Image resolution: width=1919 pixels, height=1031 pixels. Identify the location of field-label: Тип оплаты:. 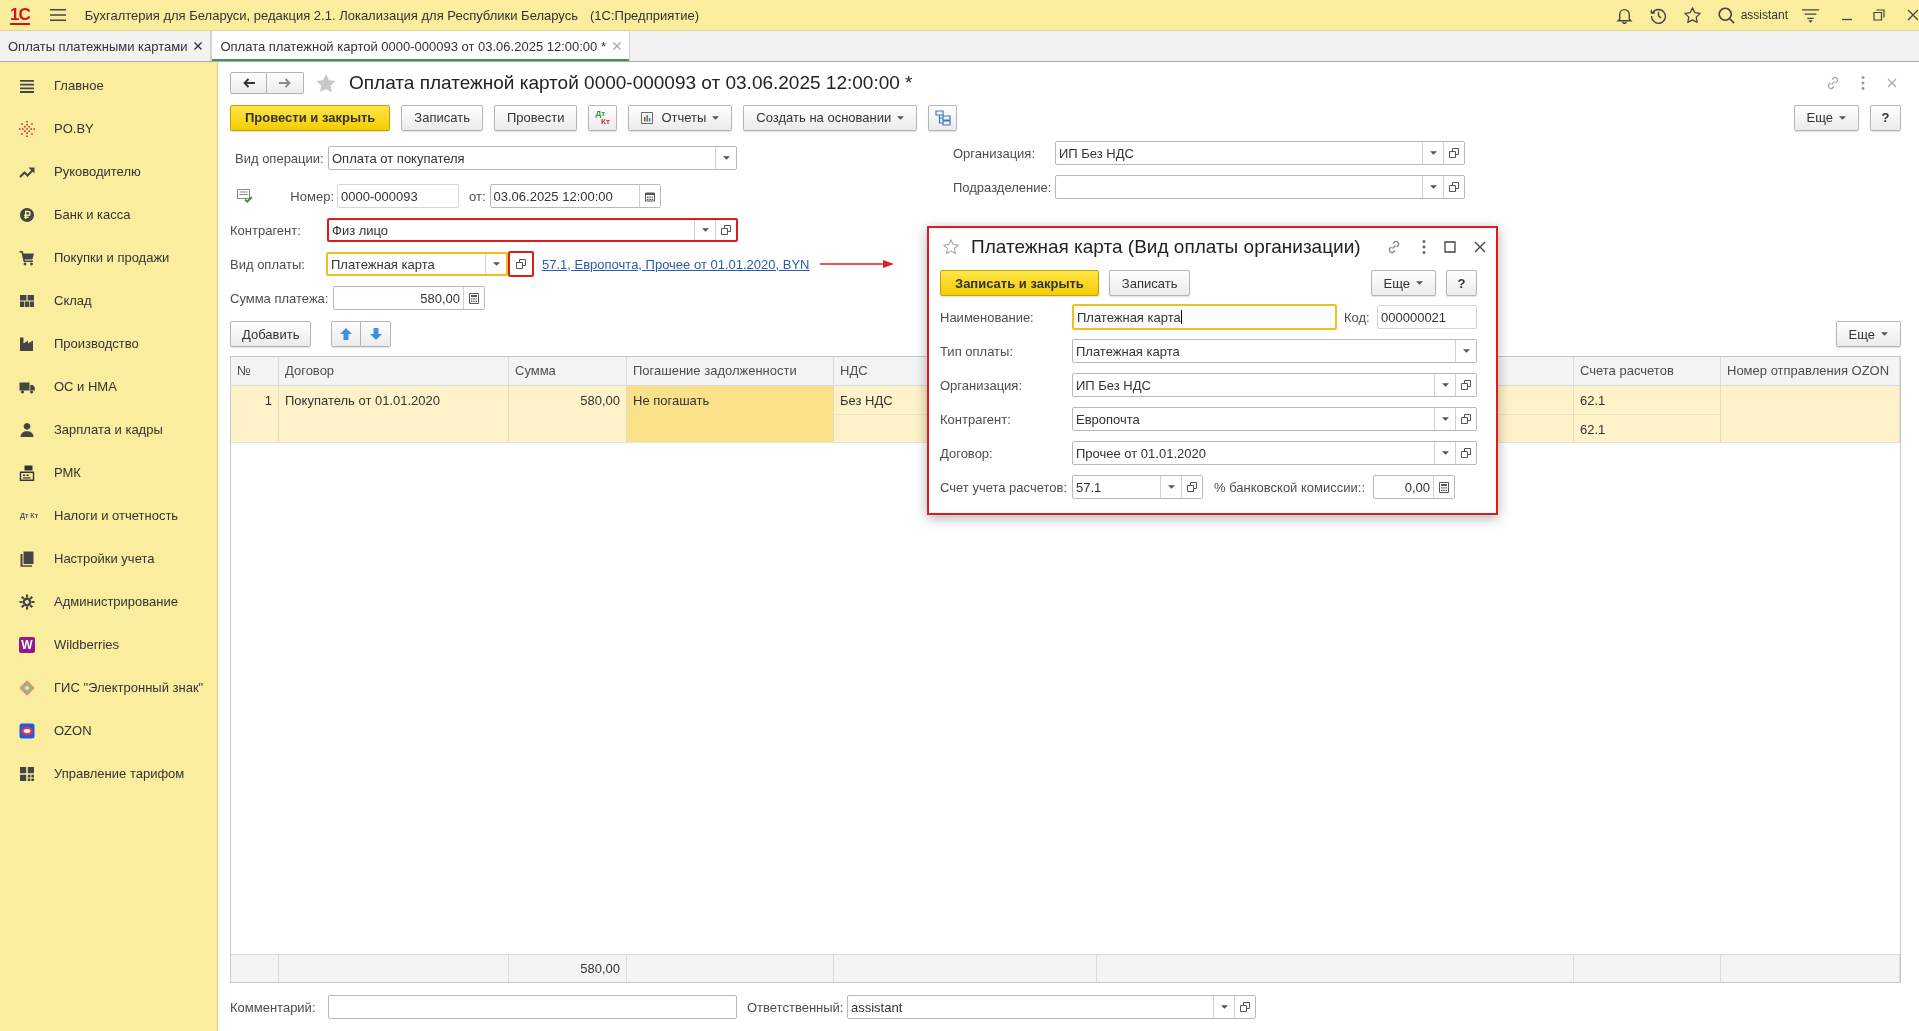
(977, 351).